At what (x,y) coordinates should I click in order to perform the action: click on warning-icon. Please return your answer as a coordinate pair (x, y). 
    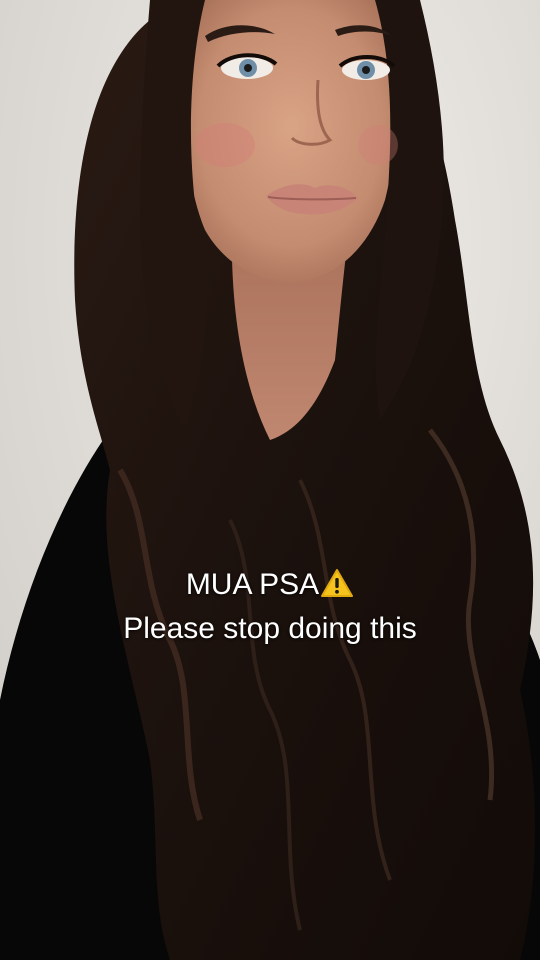
    Looking at the image, I should click on (337, 583).